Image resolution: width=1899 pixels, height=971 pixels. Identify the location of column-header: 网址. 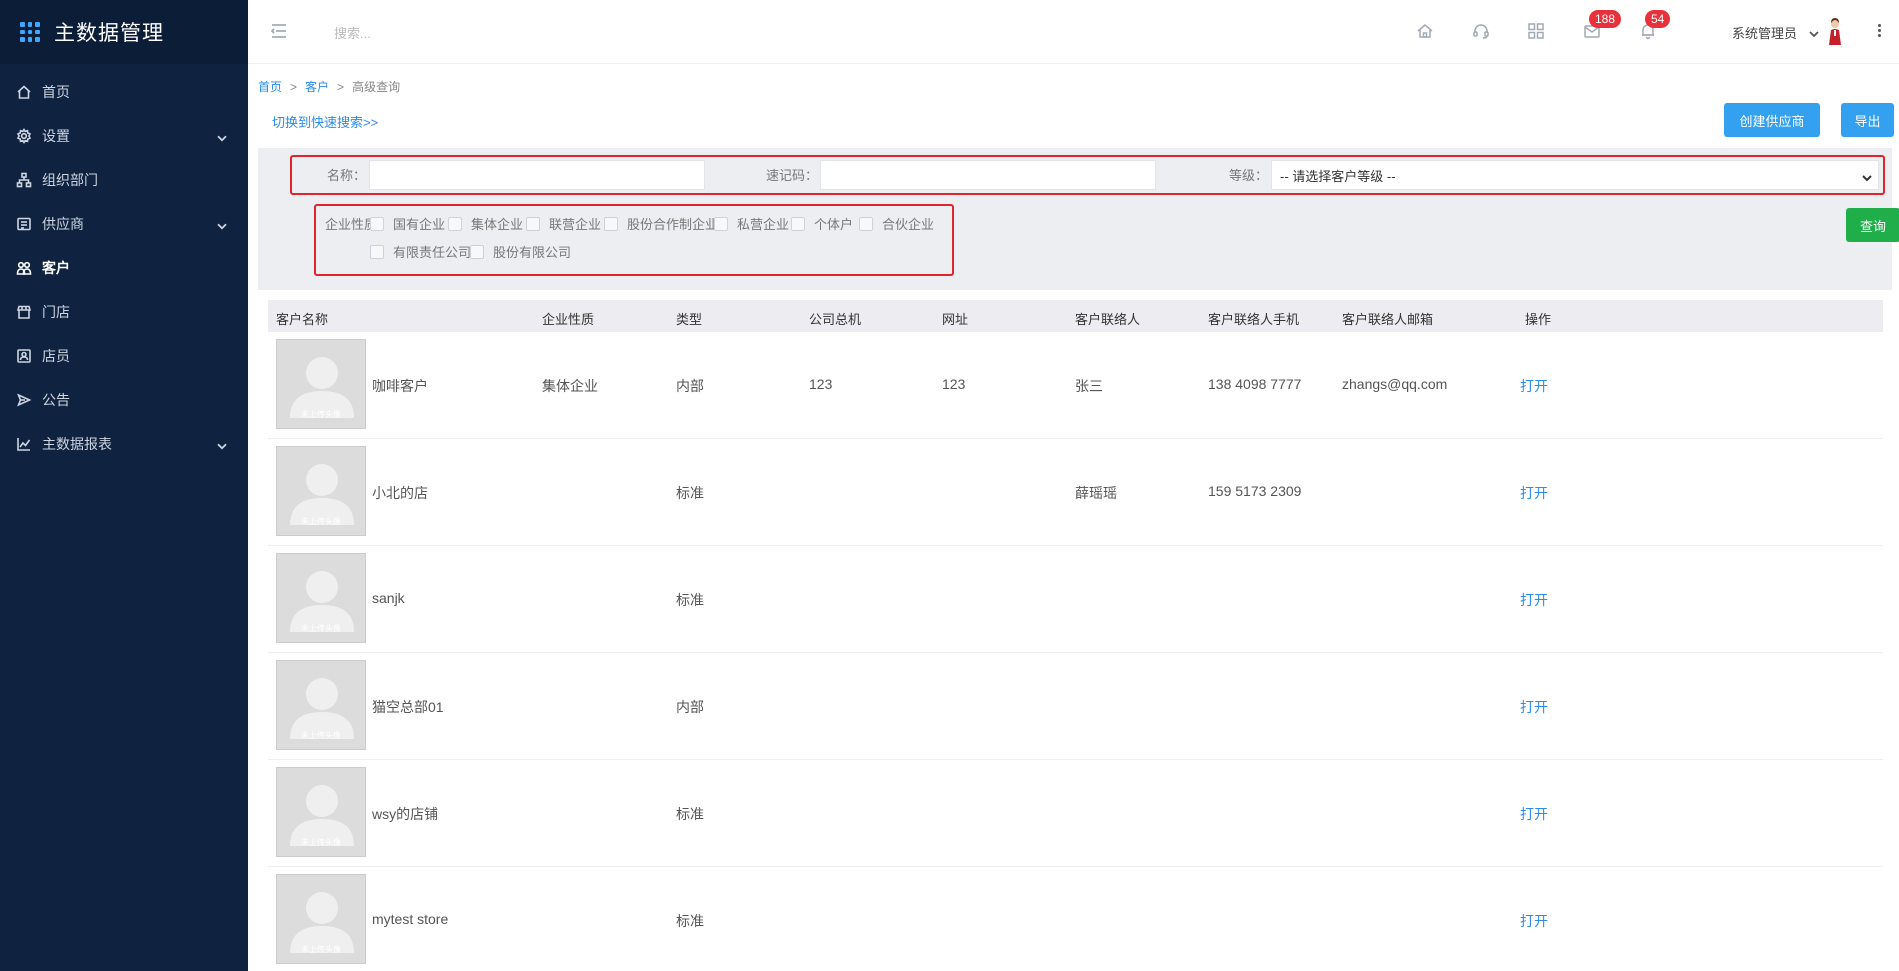
(955, 319).